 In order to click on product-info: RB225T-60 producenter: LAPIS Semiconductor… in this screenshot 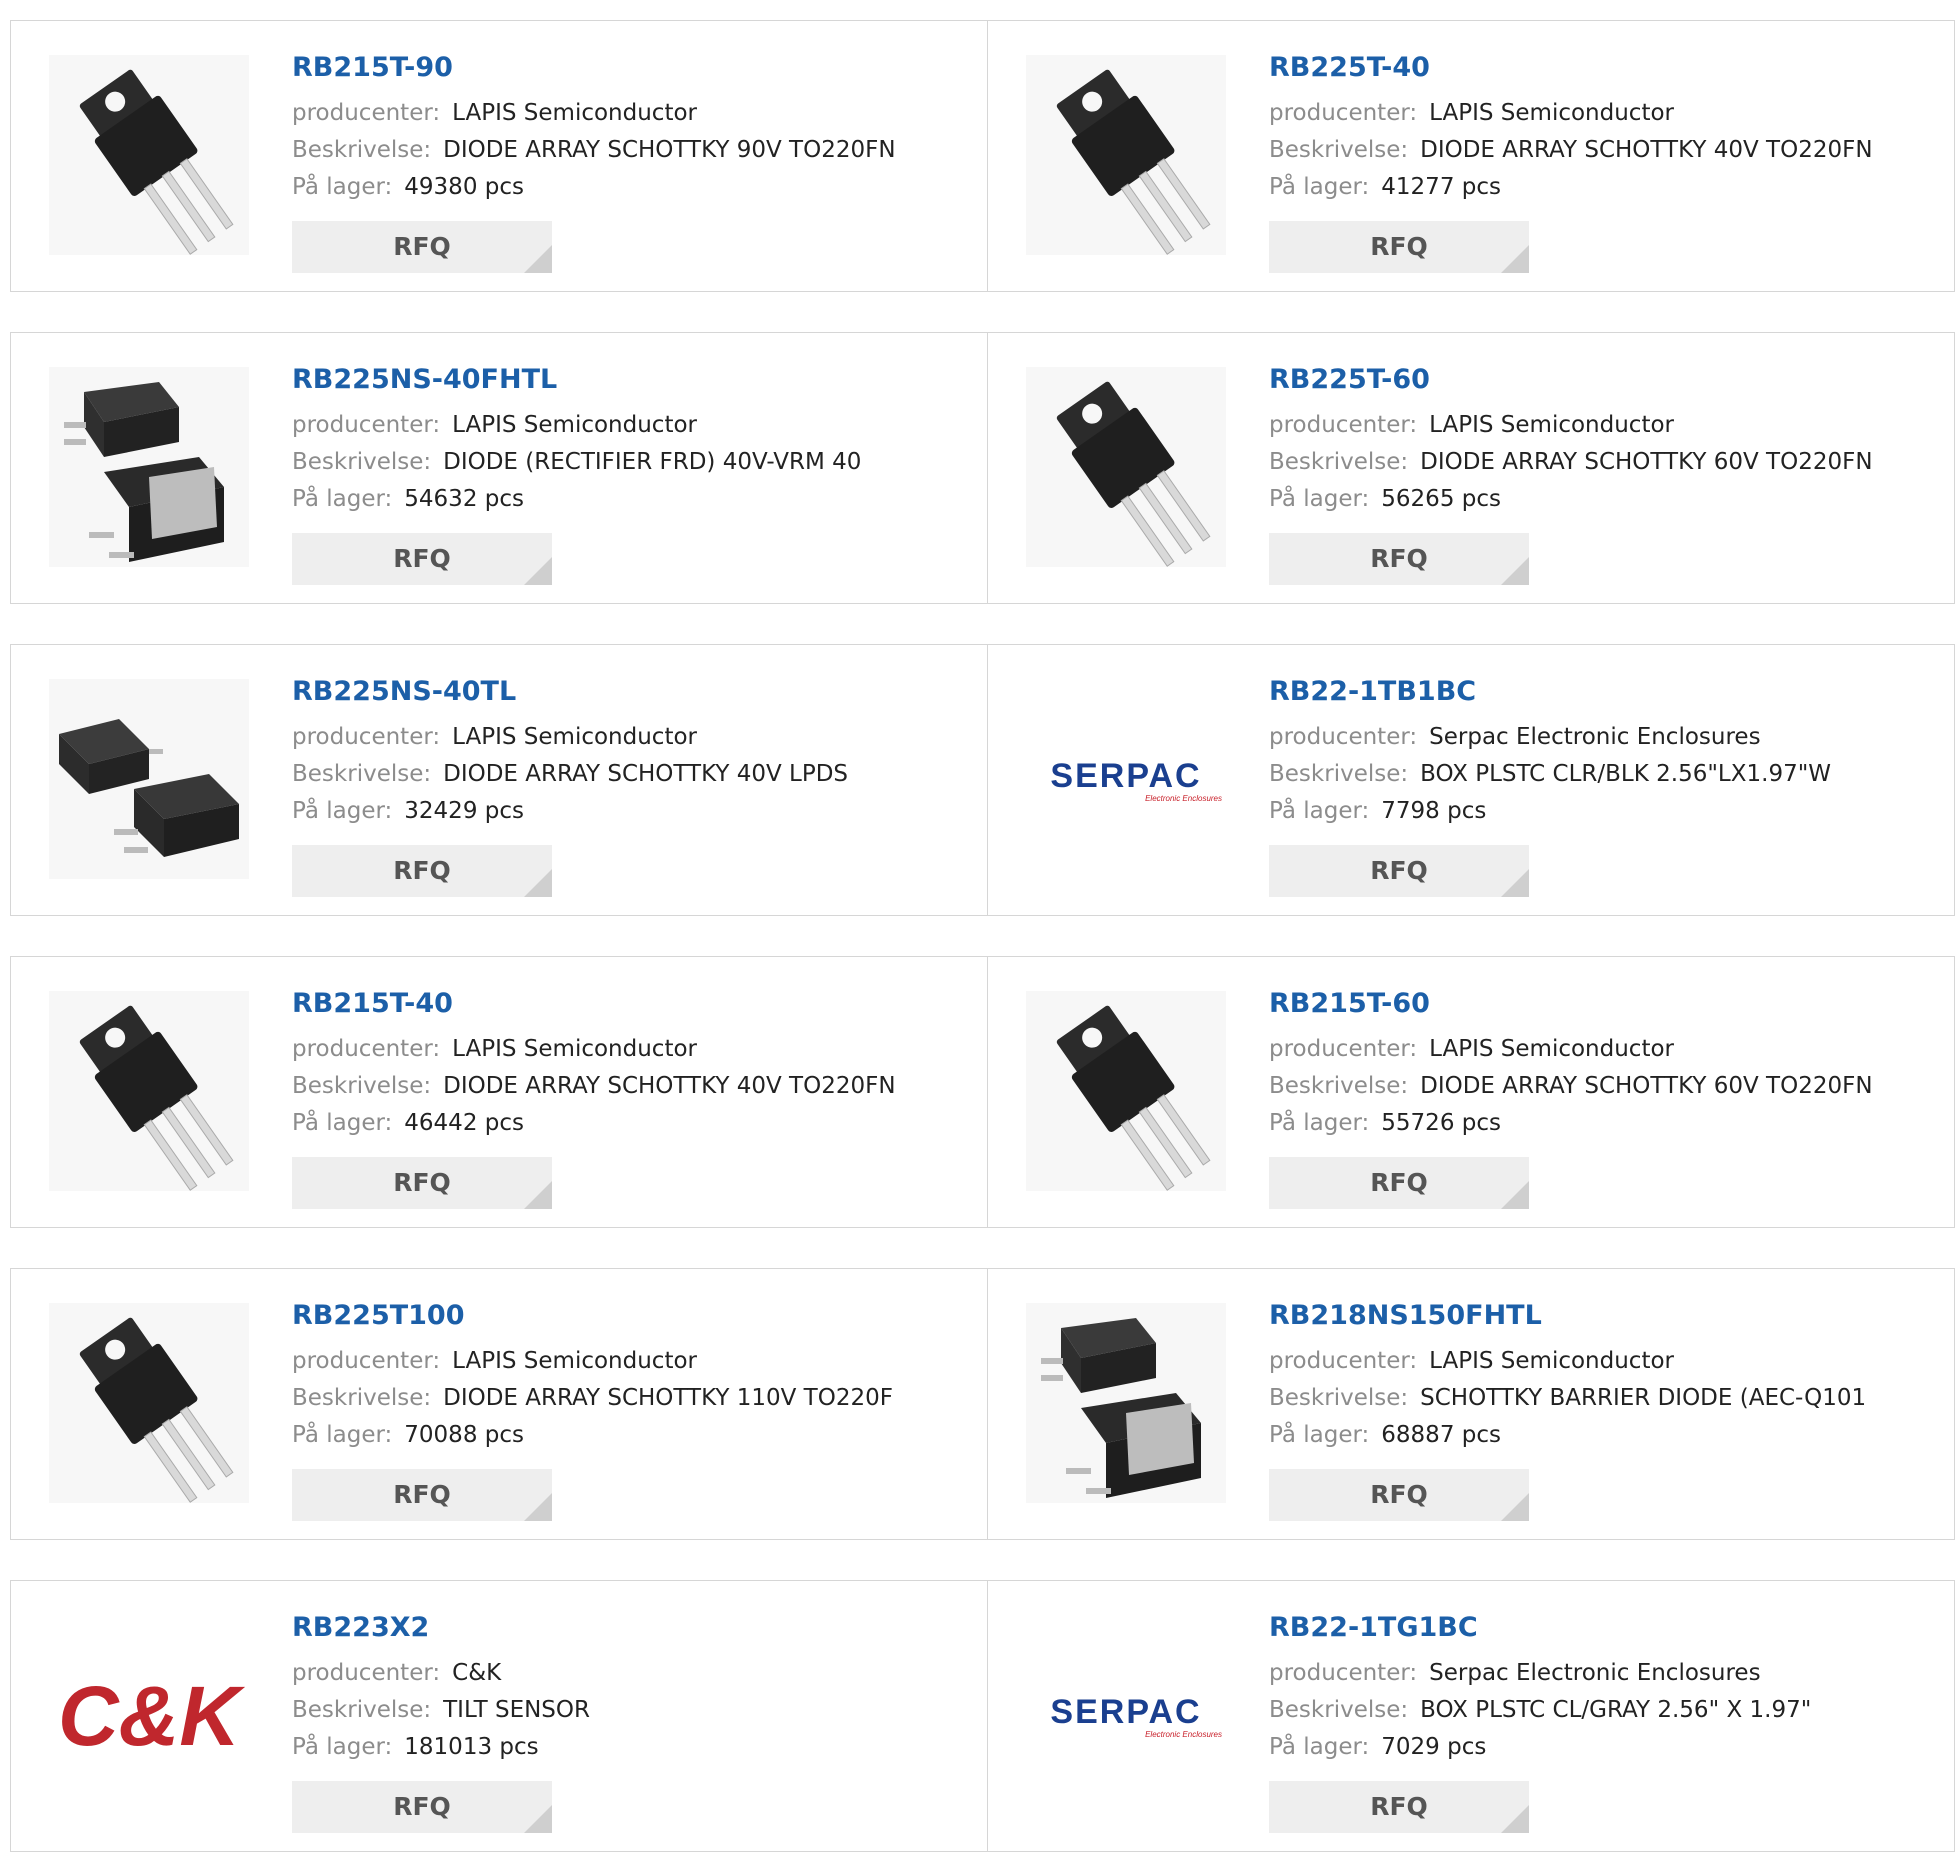, I will do `click(1571, 440)`.